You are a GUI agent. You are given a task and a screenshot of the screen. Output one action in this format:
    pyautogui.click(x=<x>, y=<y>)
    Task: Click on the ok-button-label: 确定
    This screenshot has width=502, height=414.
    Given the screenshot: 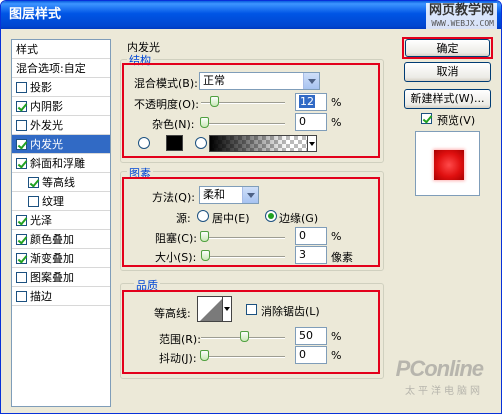 What is the action you would take?
    pyautogui.click(x=447, y=48)
    